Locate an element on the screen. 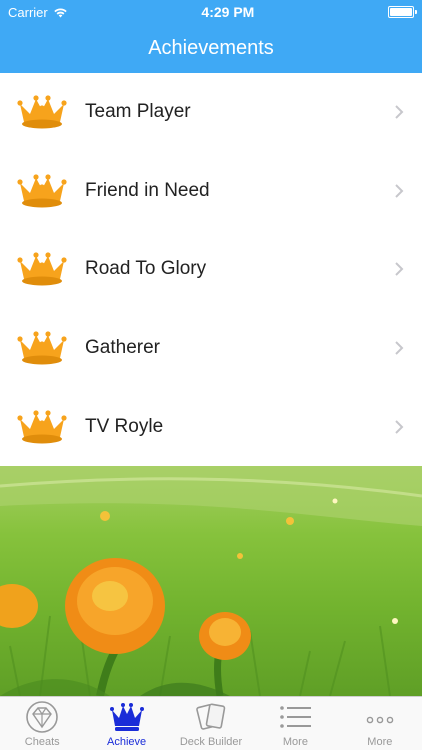  achievement-label: Team Player is located at coordinates (138, 112).